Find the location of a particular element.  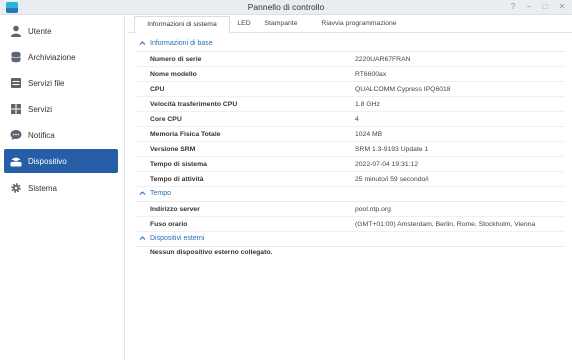

info-value: RT6600ax is located at coordinates (371, 74).